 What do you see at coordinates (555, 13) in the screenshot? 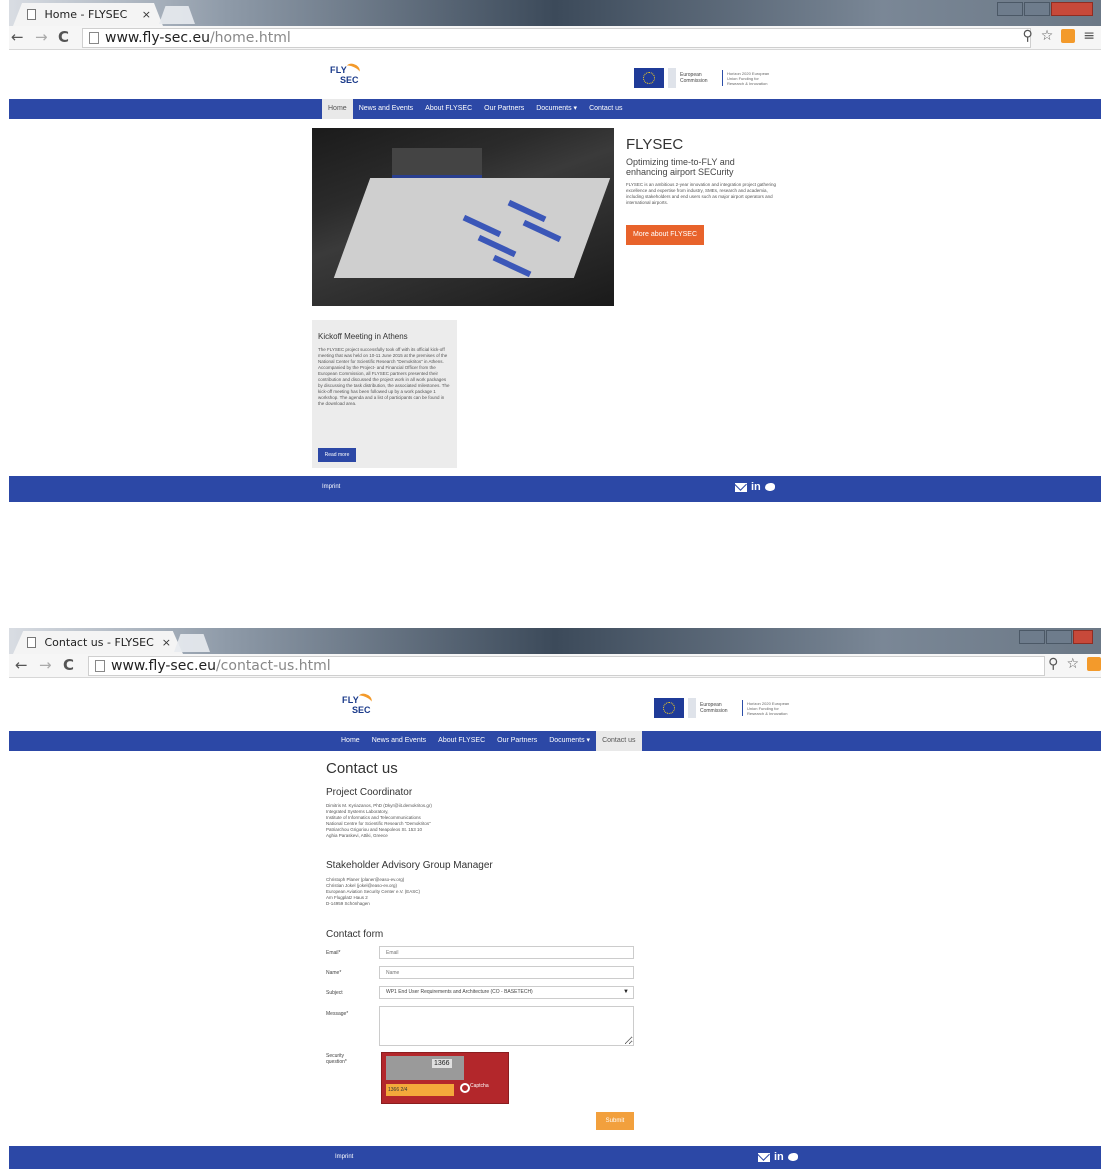
I see `tab-strip: Home - FLYSEC ×` at bounding box center [555, 13].